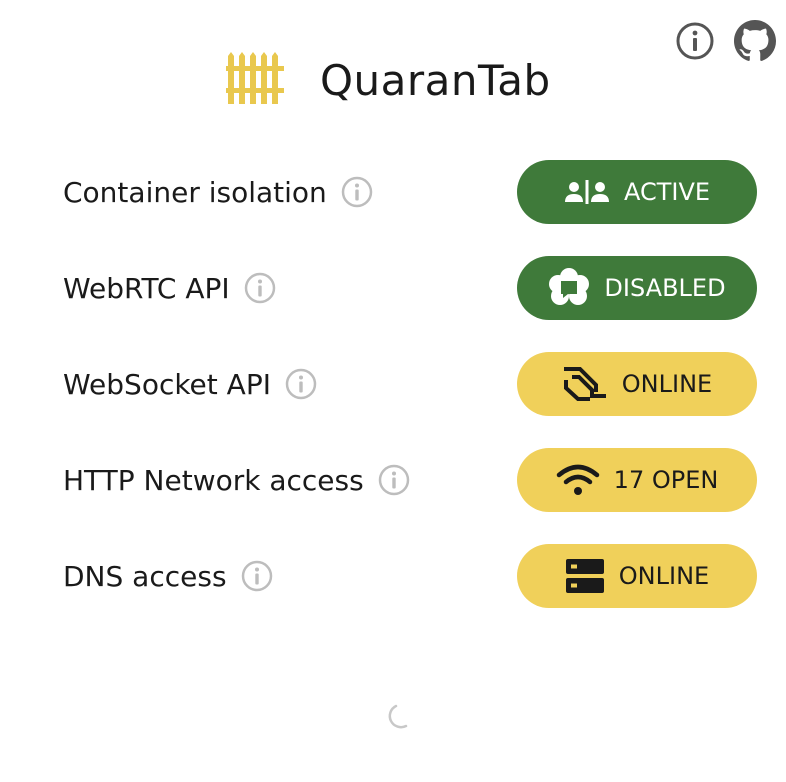 This screenshot has width=786, height=782. Describe the element at coordinates (145, 576) in the screenshot. I see `row-label: DNS access` at that location.